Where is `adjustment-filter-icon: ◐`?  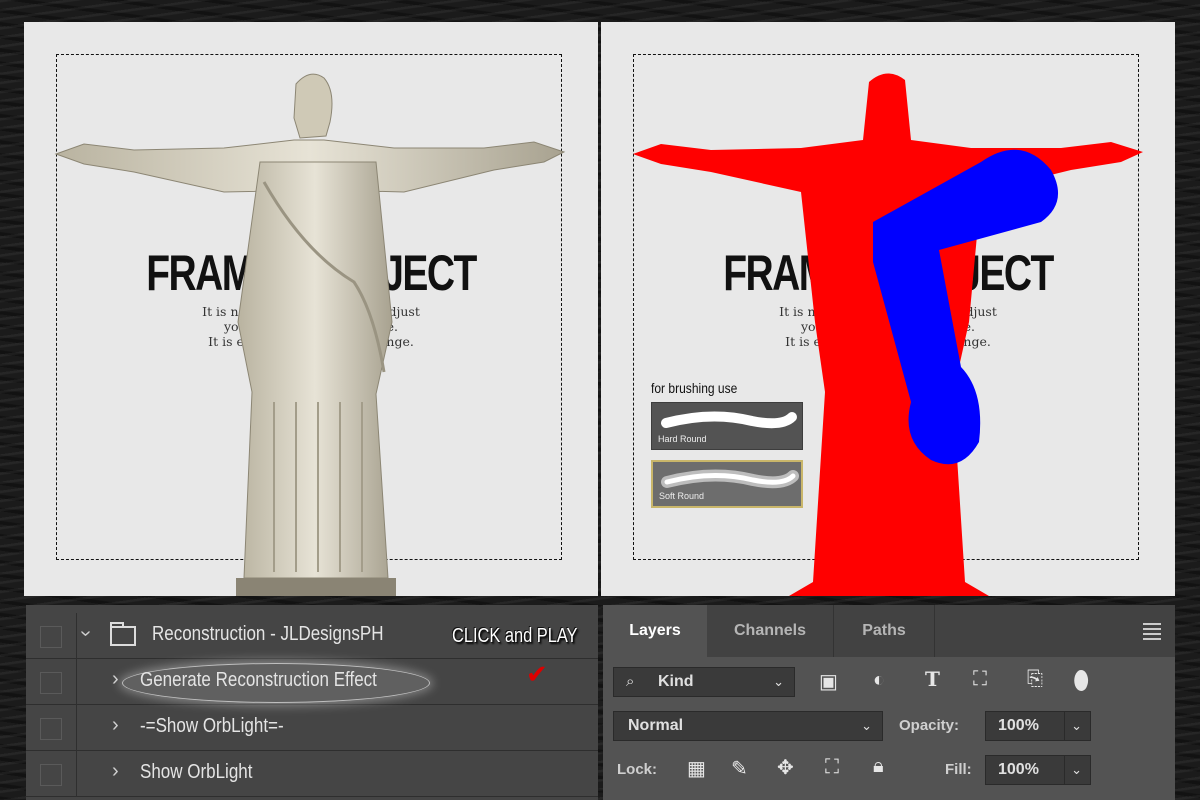
adjustment-filter-icon: ◐ is located at coordinates (879, 680).